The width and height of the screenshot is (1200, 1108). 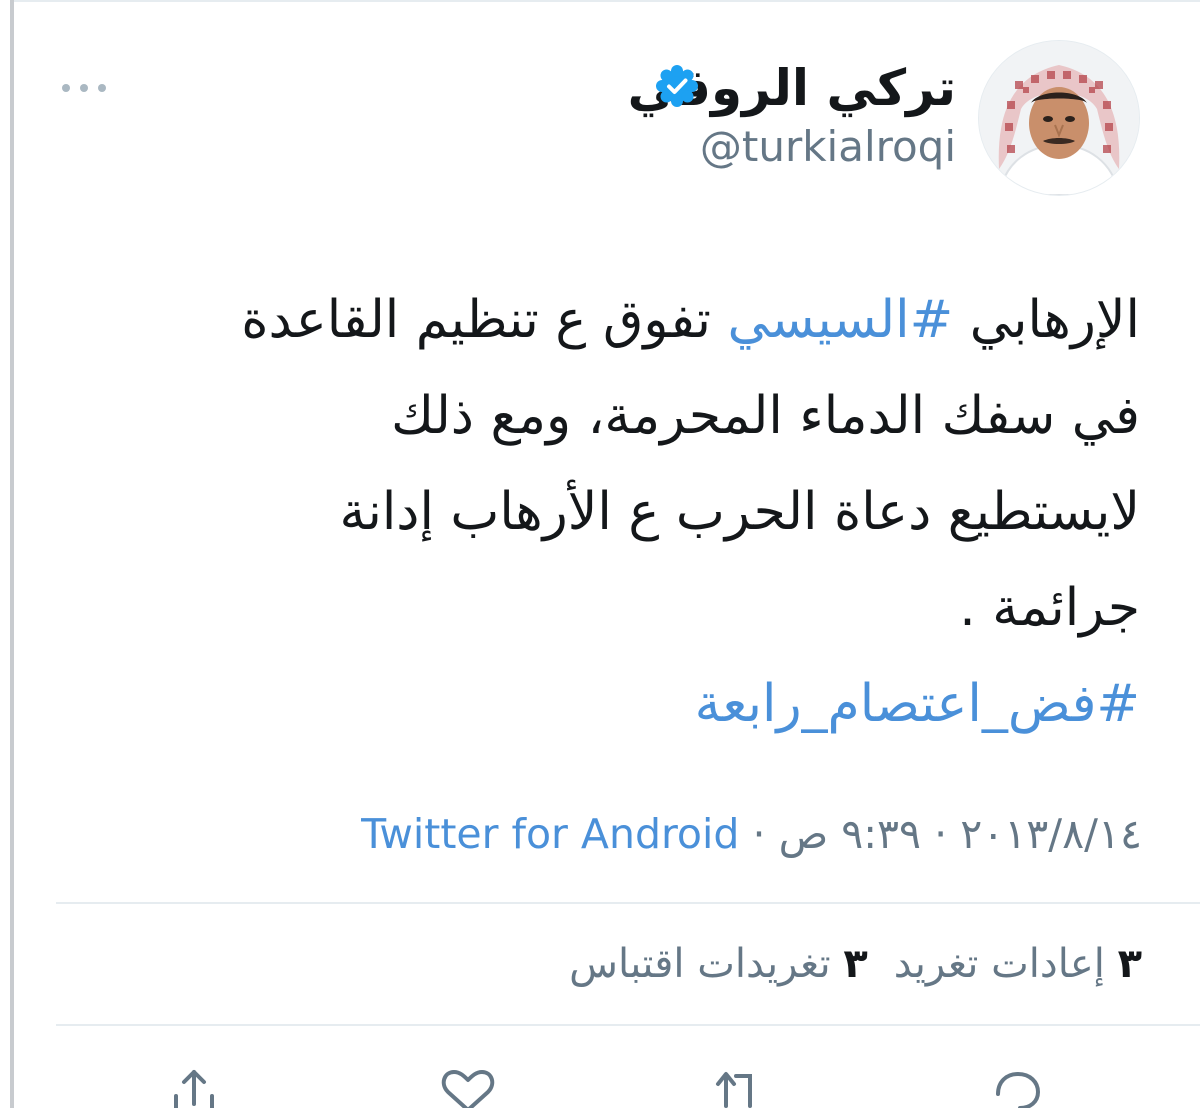 I want to click on like-button, so click(x=468, y=1085).